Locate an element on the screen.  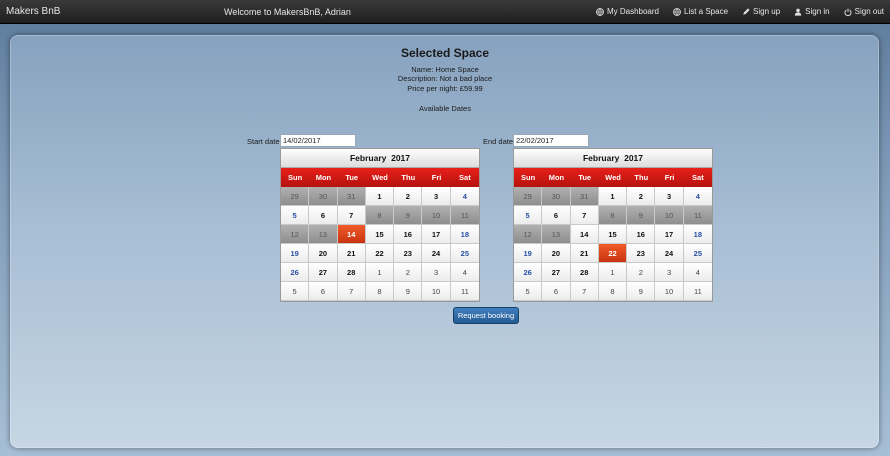
calendar-day: 22 is located at coordinates (380, 253).